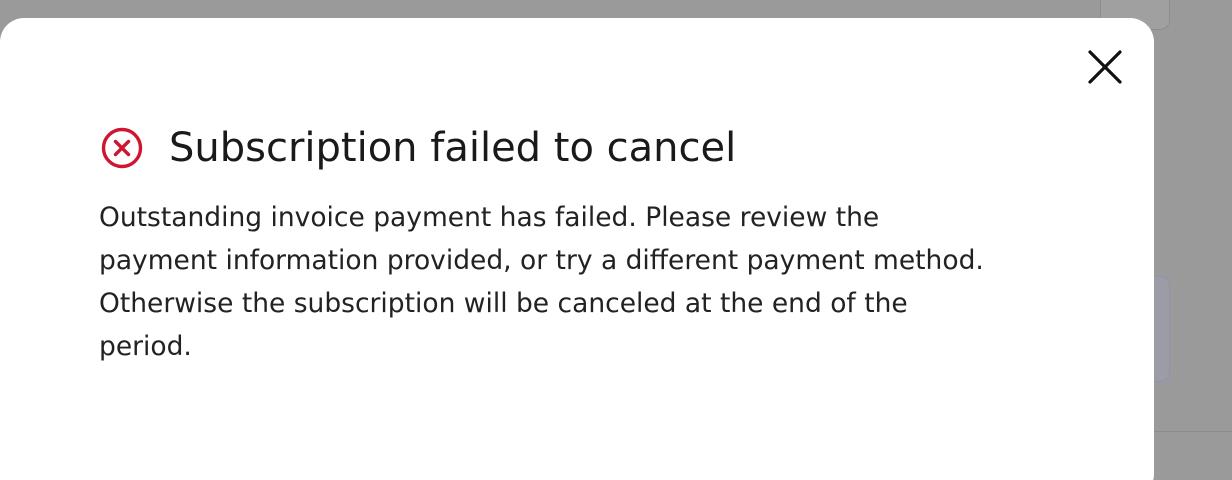 The width and height of the screenshot is (1232, 480). I want to click on close-button, so click(1105, 67).